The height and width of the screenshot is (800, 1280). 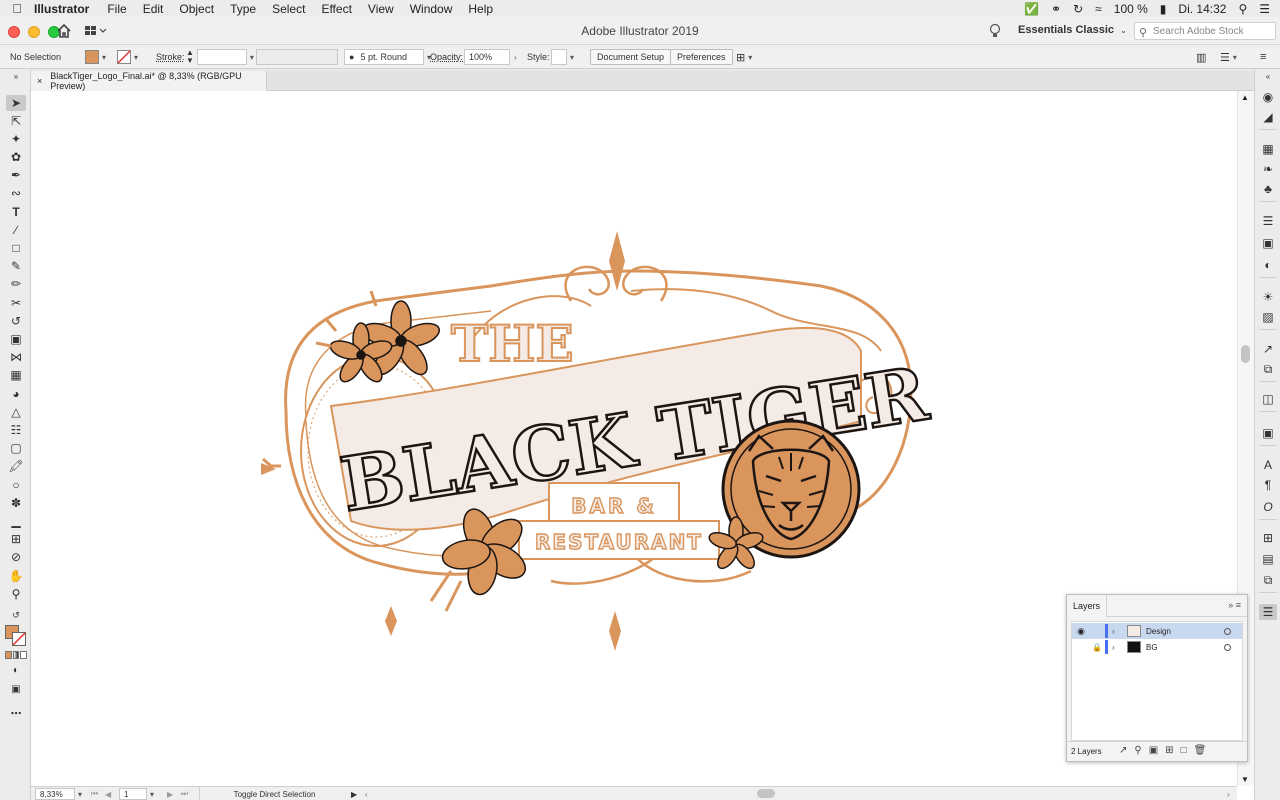 I want to click on perspective-grid-tool-icon: △, so click(x=16, y=412).